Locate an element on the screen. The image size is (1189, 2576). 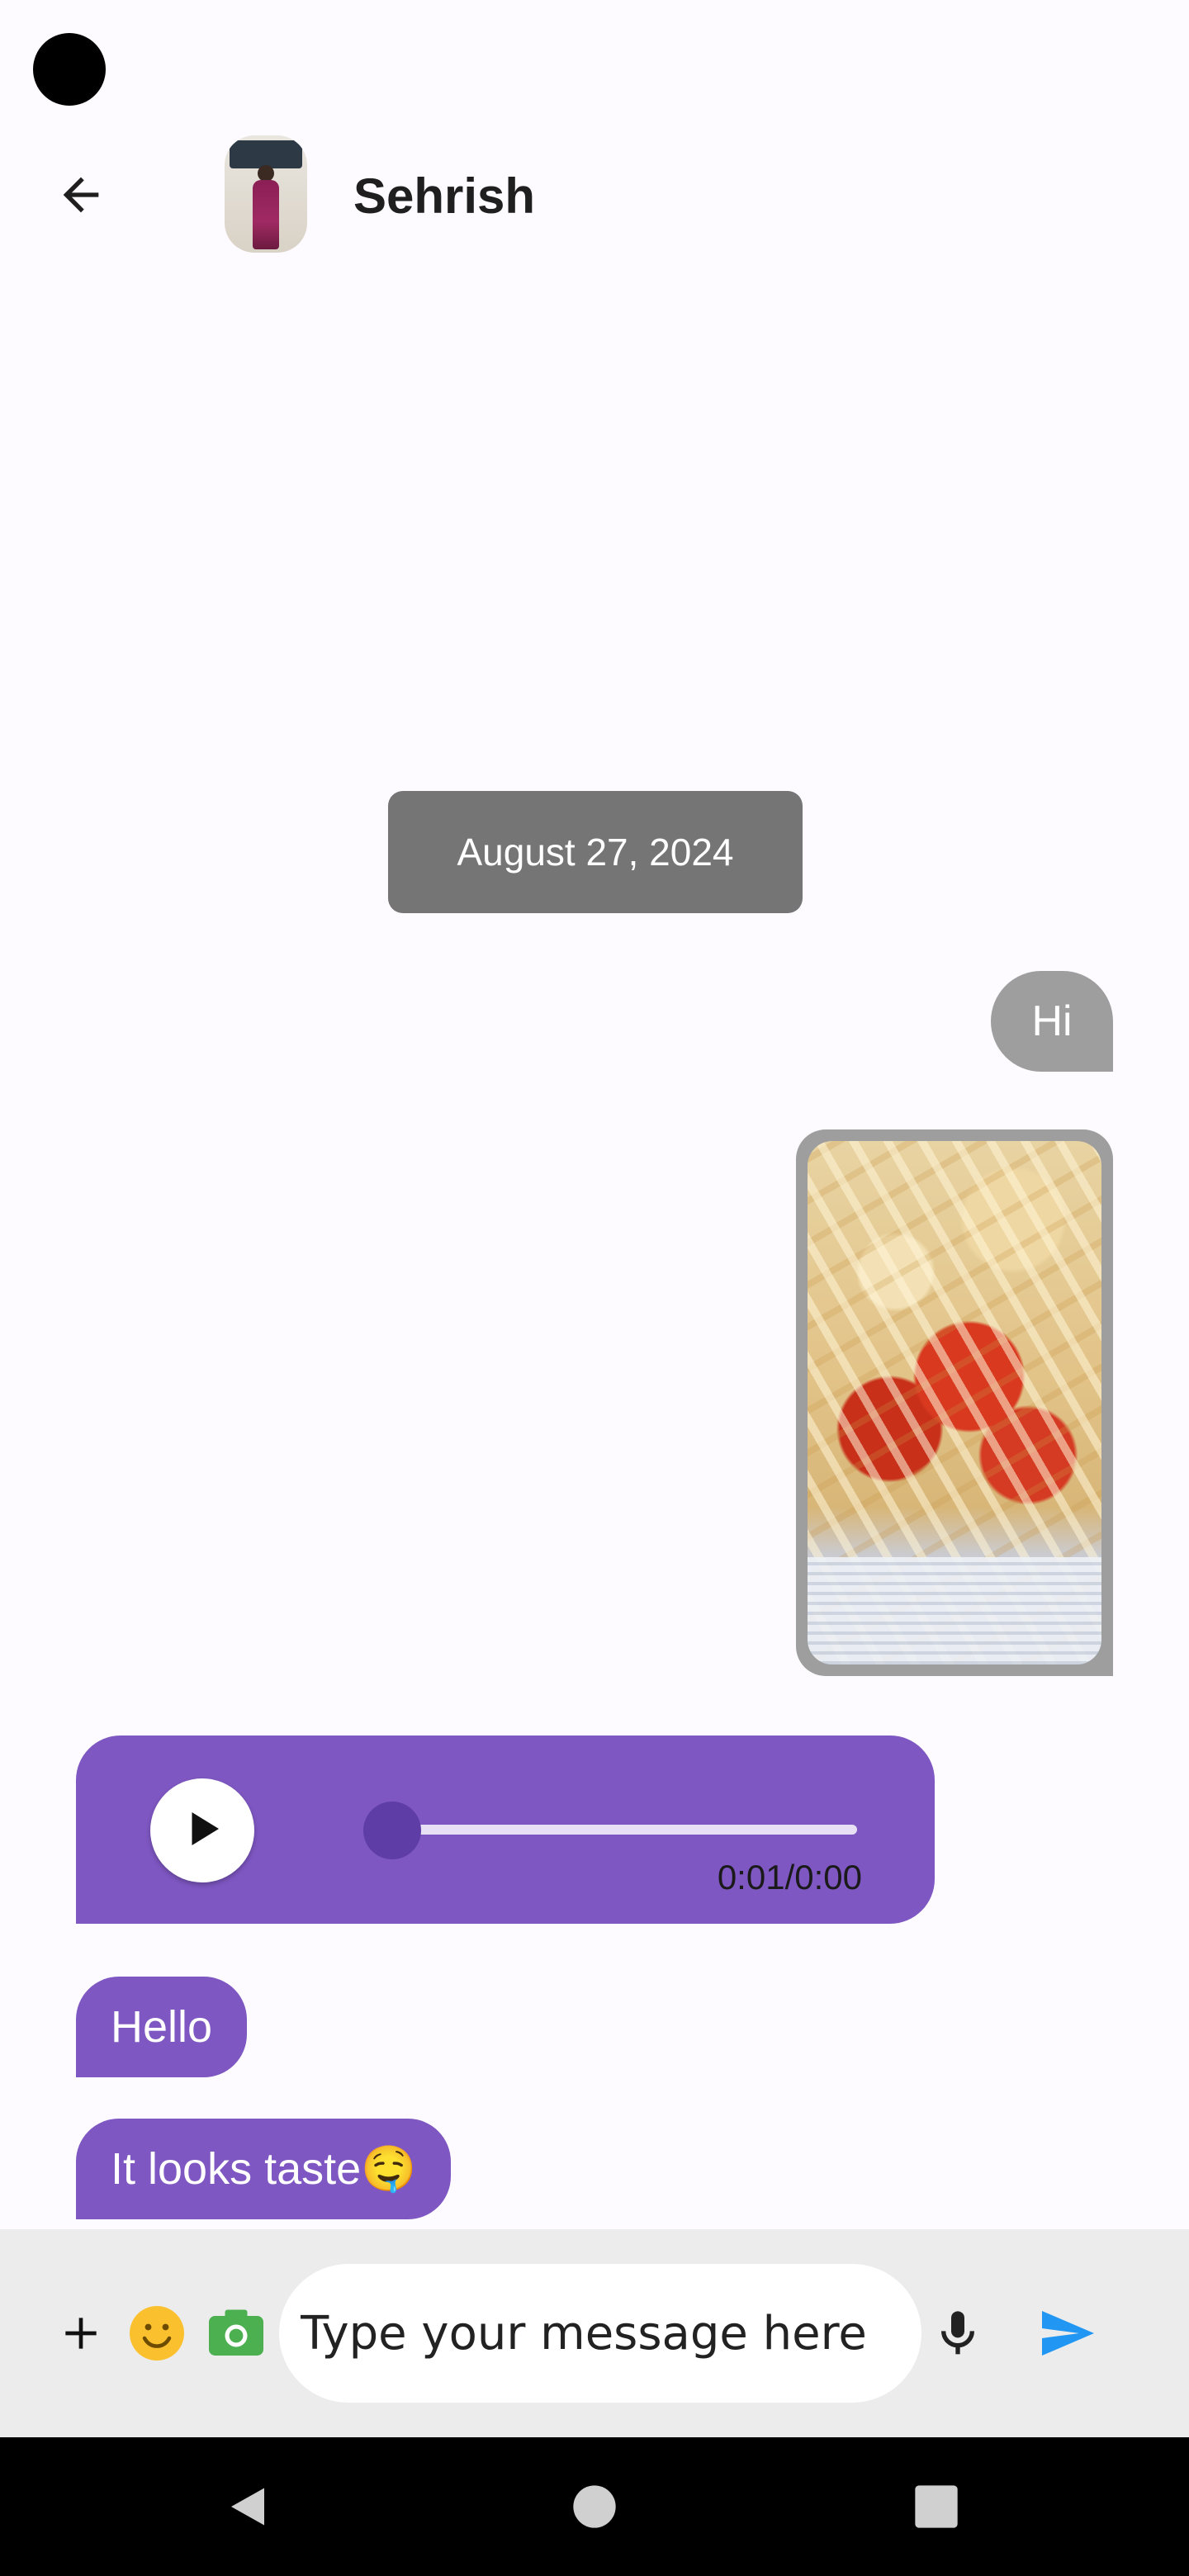
mic-icon is located at coordinates (958, 2333).